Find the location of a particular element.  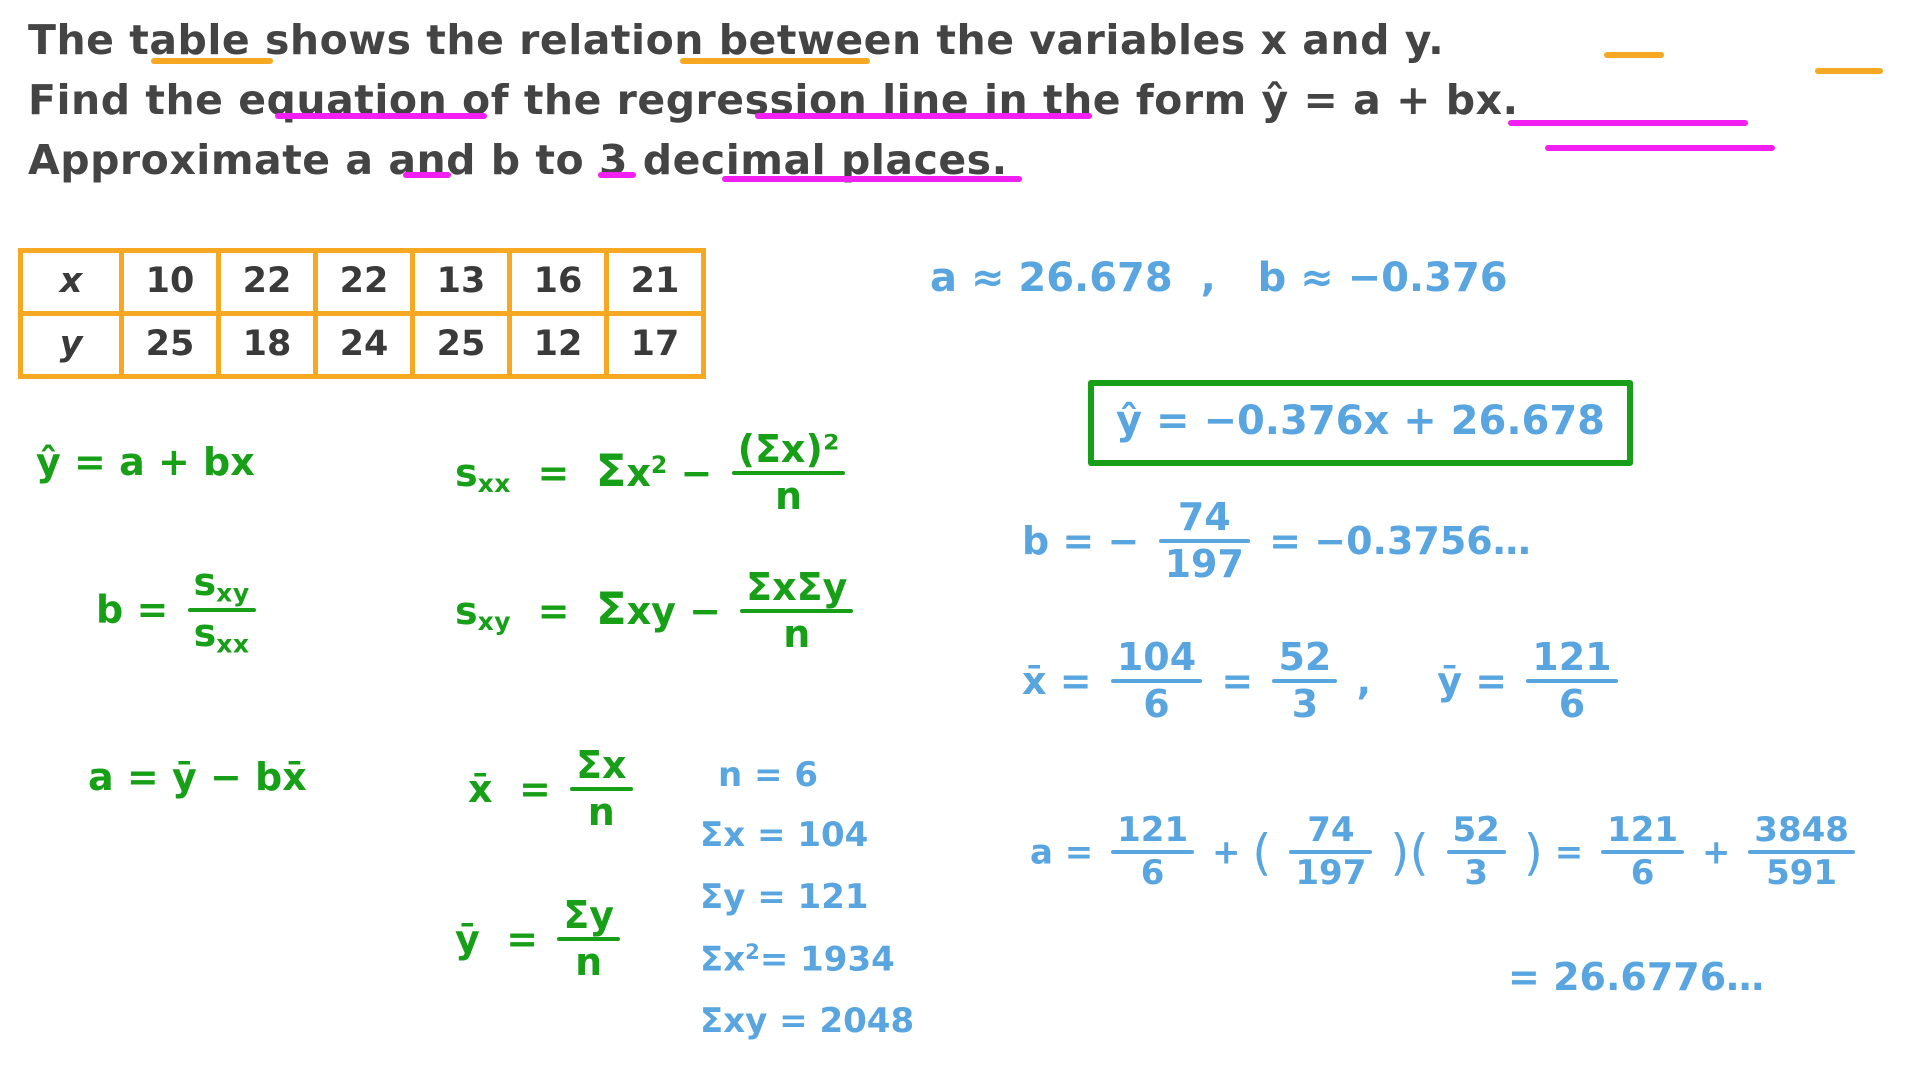

table-header-y: y is located at coordinates (71, 345).